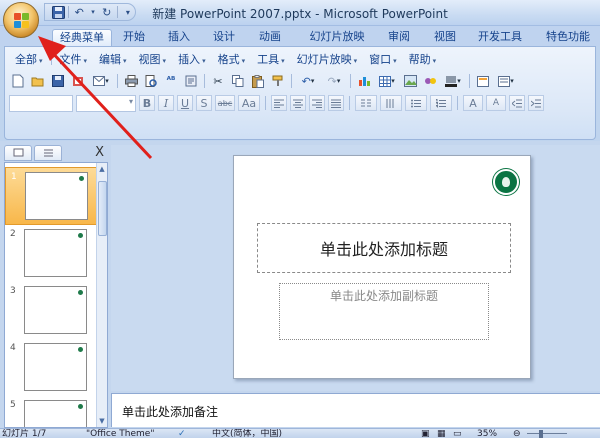 The height and width of the screenshot is (438, 600). Describe the element at coordinates (51, 411) in the screenshot. I see `slide-thumbnail: 5` at that location.